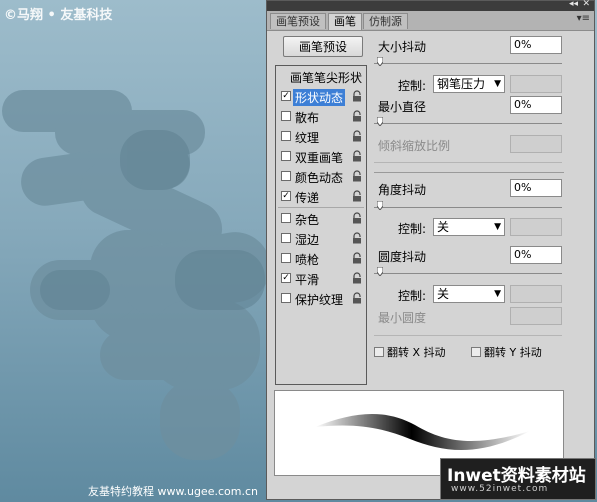  Describe the element at coordinates (380, 205) in the screenshot. I see `angle-jitter-thumb` at that location.